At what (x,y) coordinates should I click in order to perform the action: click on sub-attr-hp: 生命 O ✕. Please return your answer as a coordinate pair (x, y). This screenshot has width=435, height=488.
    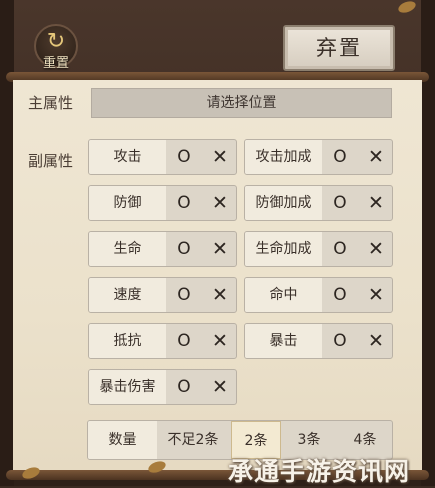
    Looking at the image, I should click on (162, 249).